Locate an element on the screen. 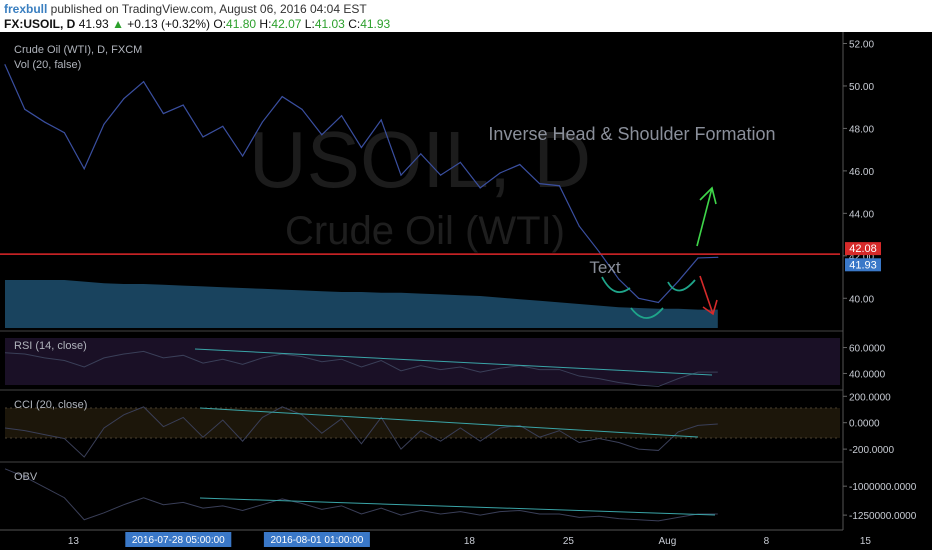 The height and width of the screenshot is (555, 932). rsi-tick-label: 60.0000 is located at coordinates (867, 349).